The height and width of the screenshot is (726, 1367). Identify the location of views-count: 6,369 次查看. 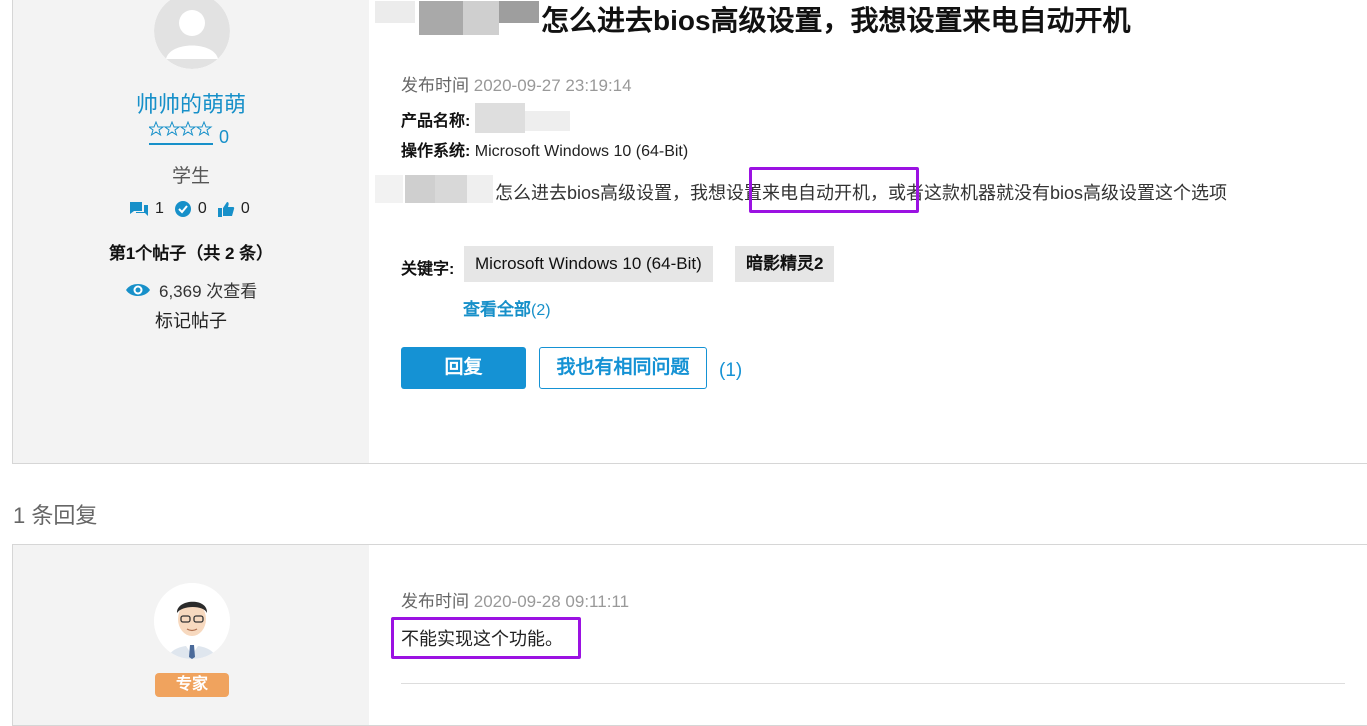
(191, 289).